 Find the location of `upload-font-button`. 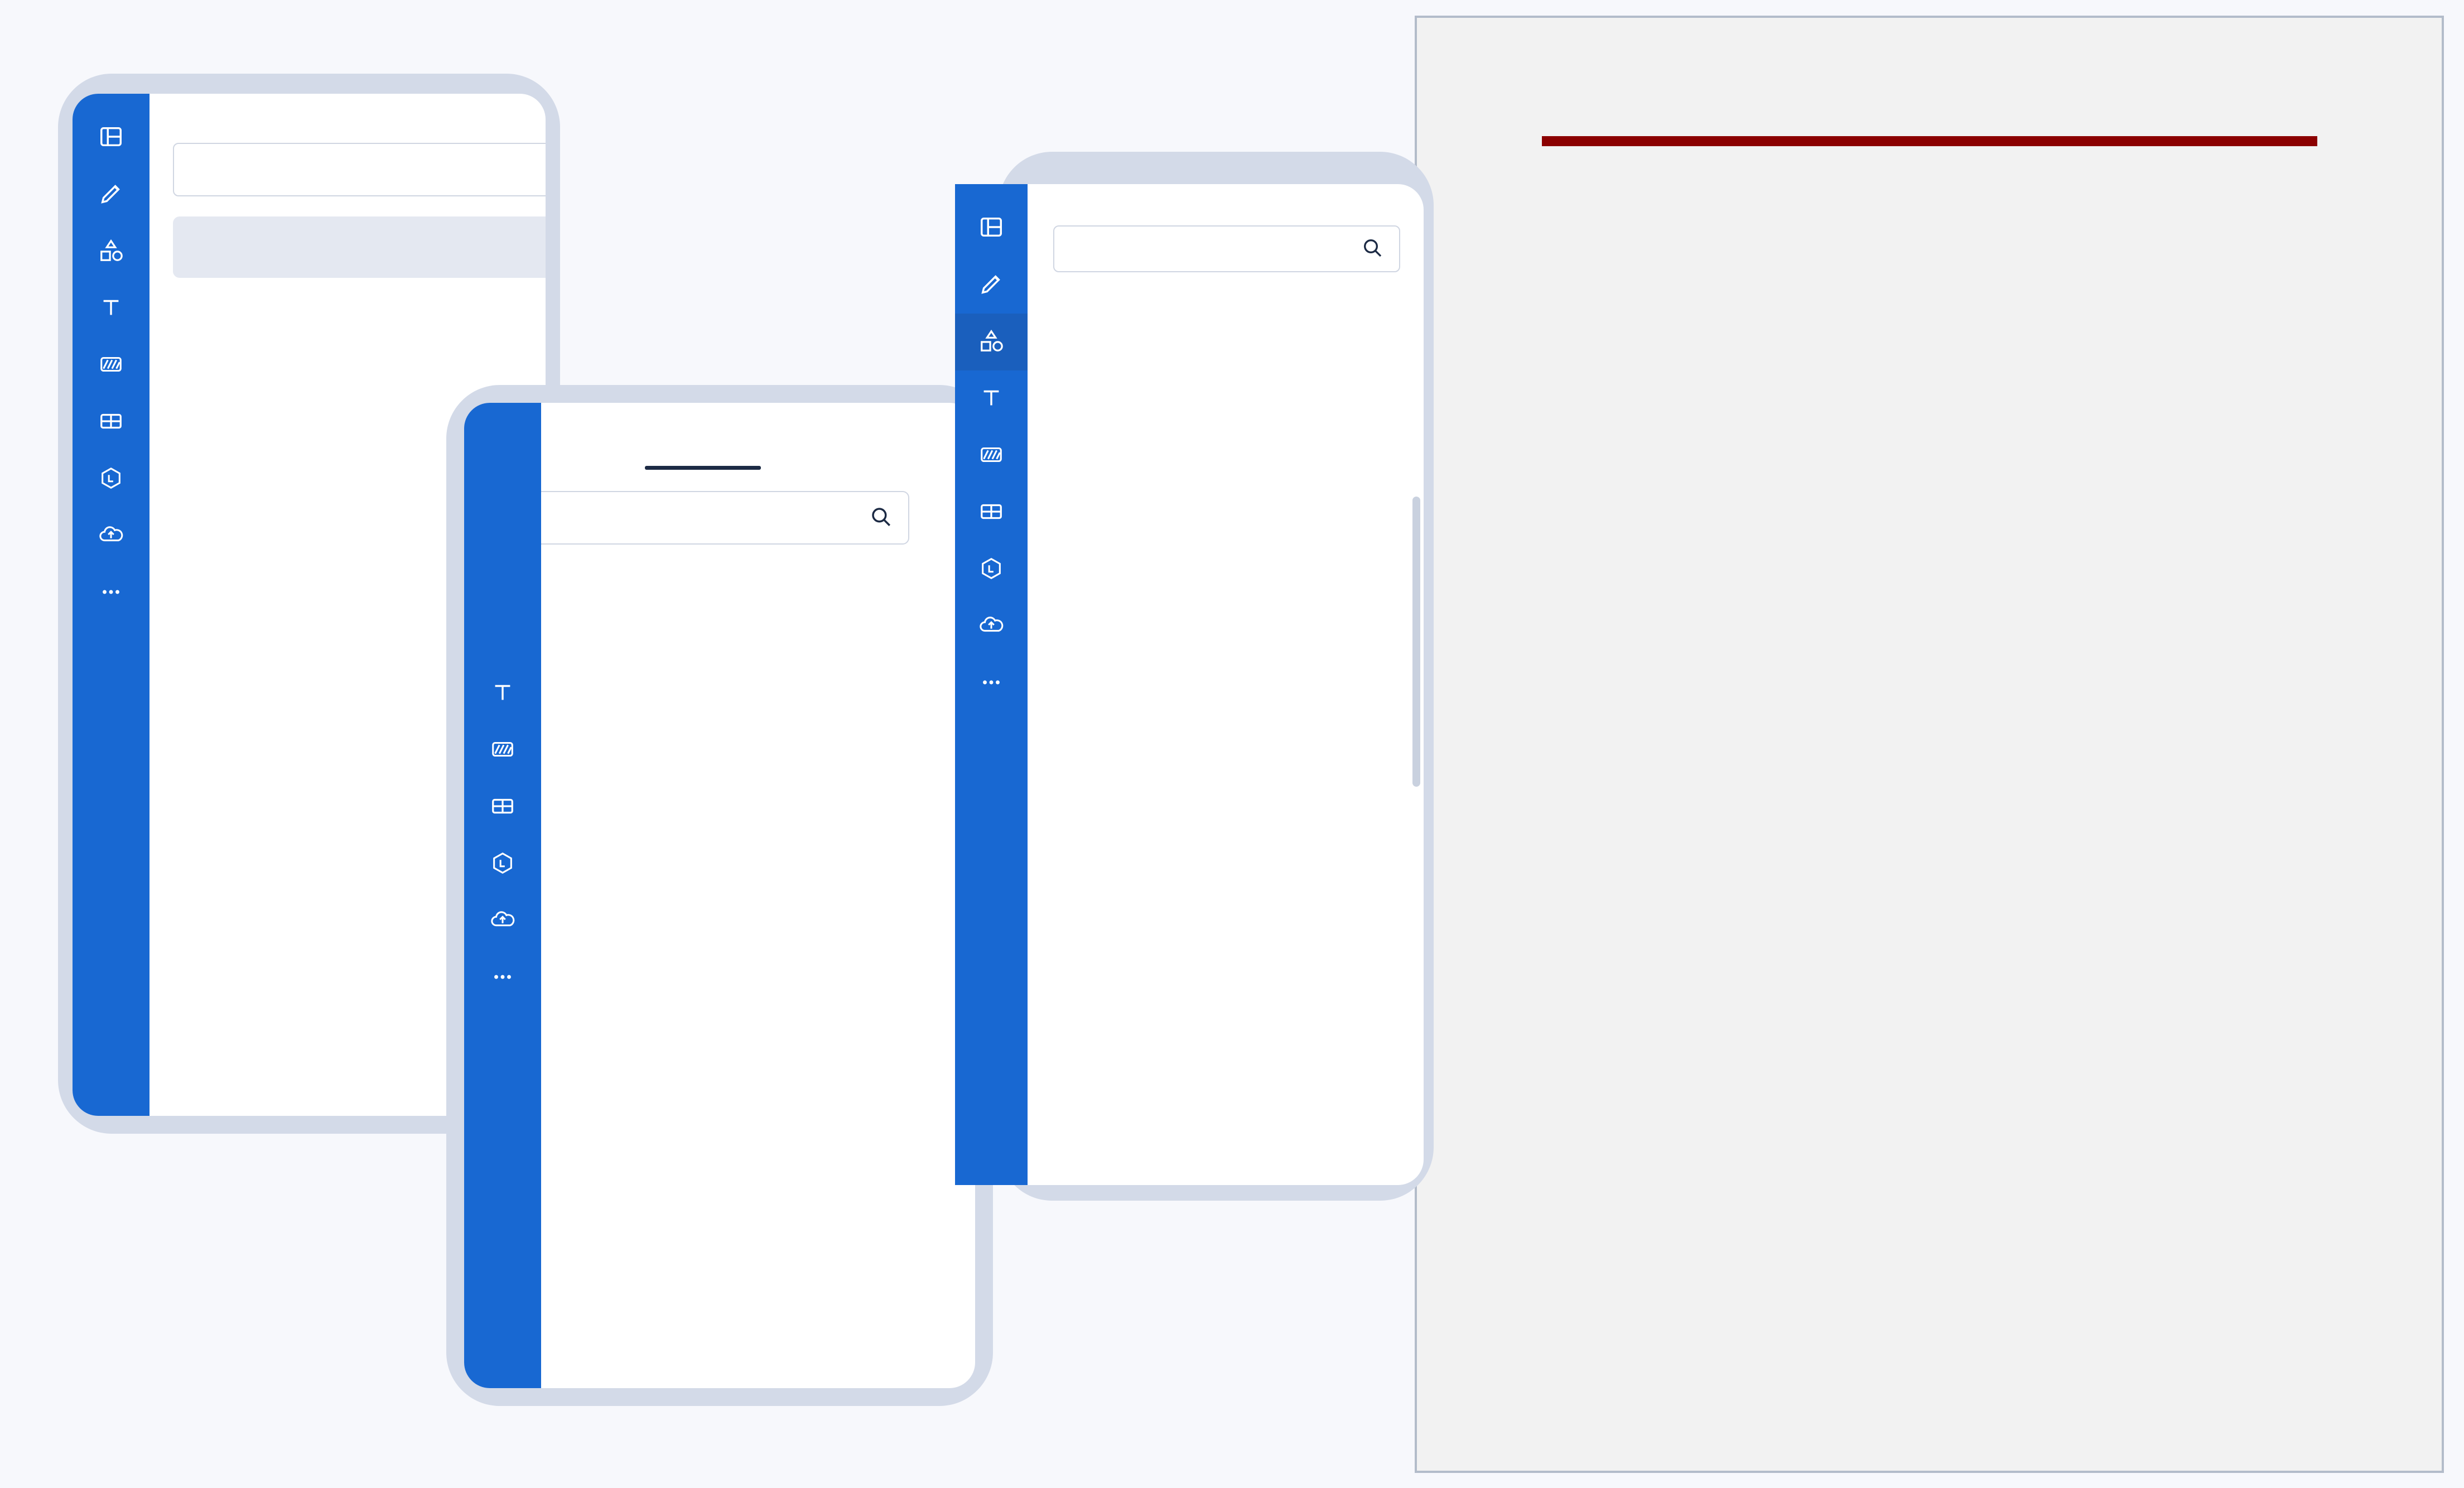

upload-font-button is located at coordinates (360, 247).